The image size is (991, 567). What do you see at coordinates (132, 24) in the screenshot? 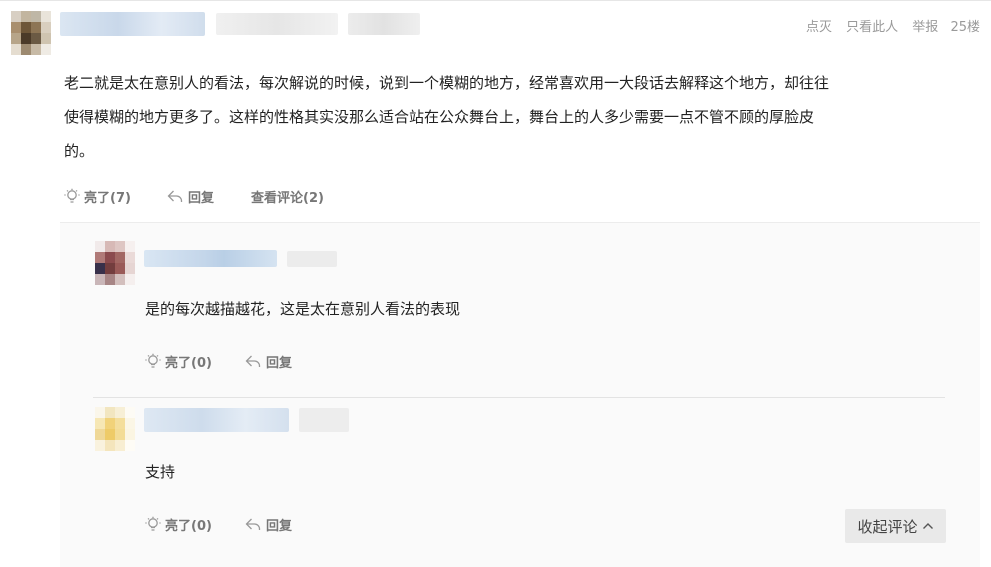
I see `username-blurred` at bounding box center [132, 24].